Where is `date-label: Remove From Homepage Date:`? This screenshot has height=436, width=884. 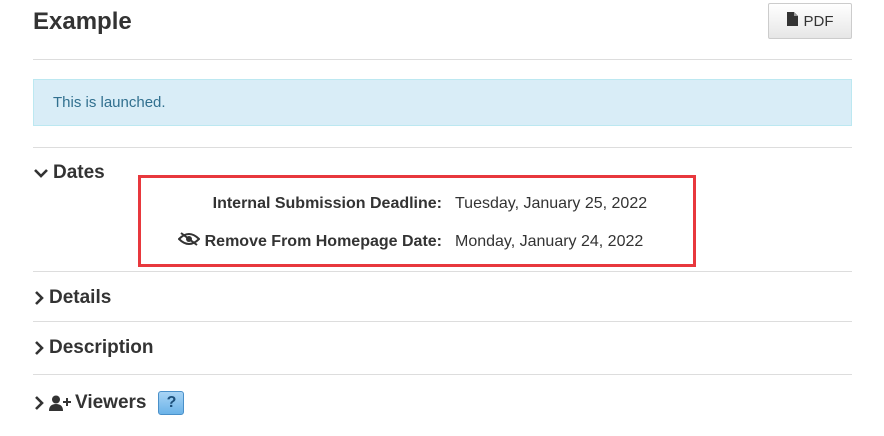
date-label: Remove From Homepage Date: is located at coordinates (309, 242).